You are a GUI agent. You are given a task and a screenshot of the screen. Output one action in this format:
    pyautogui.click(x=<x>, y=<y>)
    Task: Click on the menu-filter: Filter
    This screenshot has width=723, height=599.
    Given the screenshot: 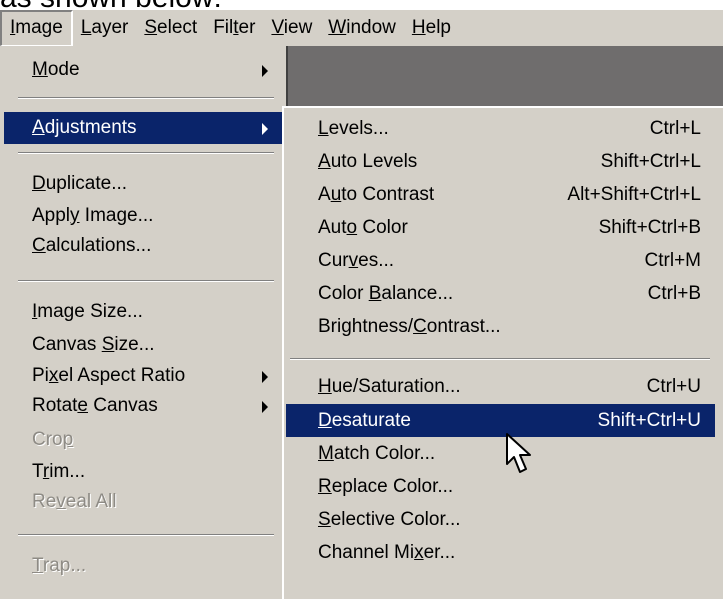 What is the action you would take?
    pyautogui.click(x=234, y=28)
    